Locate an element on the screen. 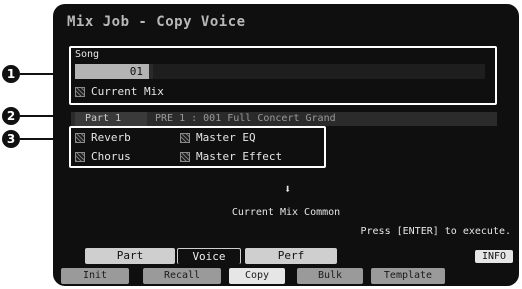 The width and height of the screenshot is (522, 289). mode-tabs: Part Voice Perf is located at coordinates (287, 256).